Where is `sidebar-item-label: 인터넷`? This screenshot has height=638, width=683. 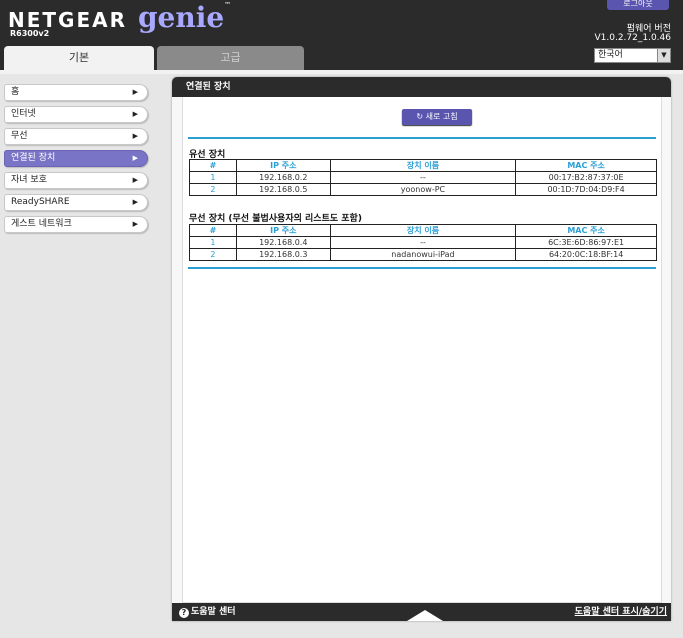 sidebar-item-label: 인터넷 is located at coordinates (23, 114).